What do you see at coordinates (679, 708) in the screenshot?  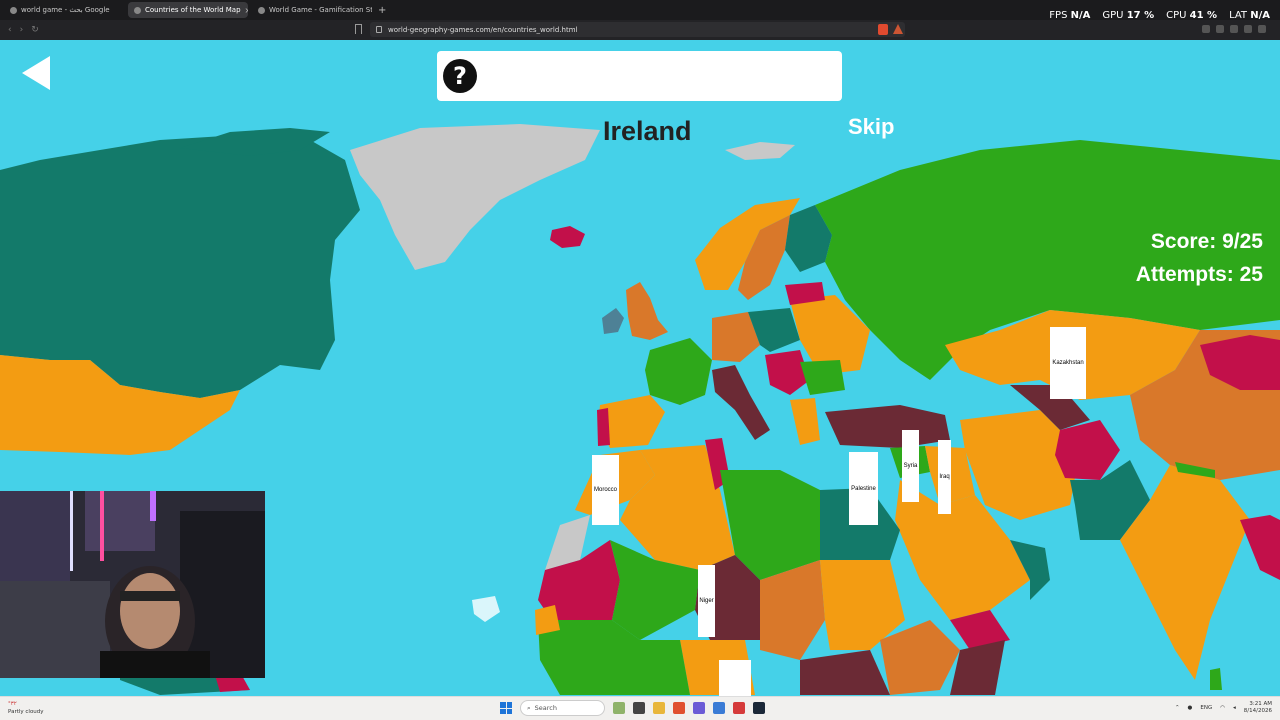 I see `brave-browser-icon` at bounding box center [679, 708].